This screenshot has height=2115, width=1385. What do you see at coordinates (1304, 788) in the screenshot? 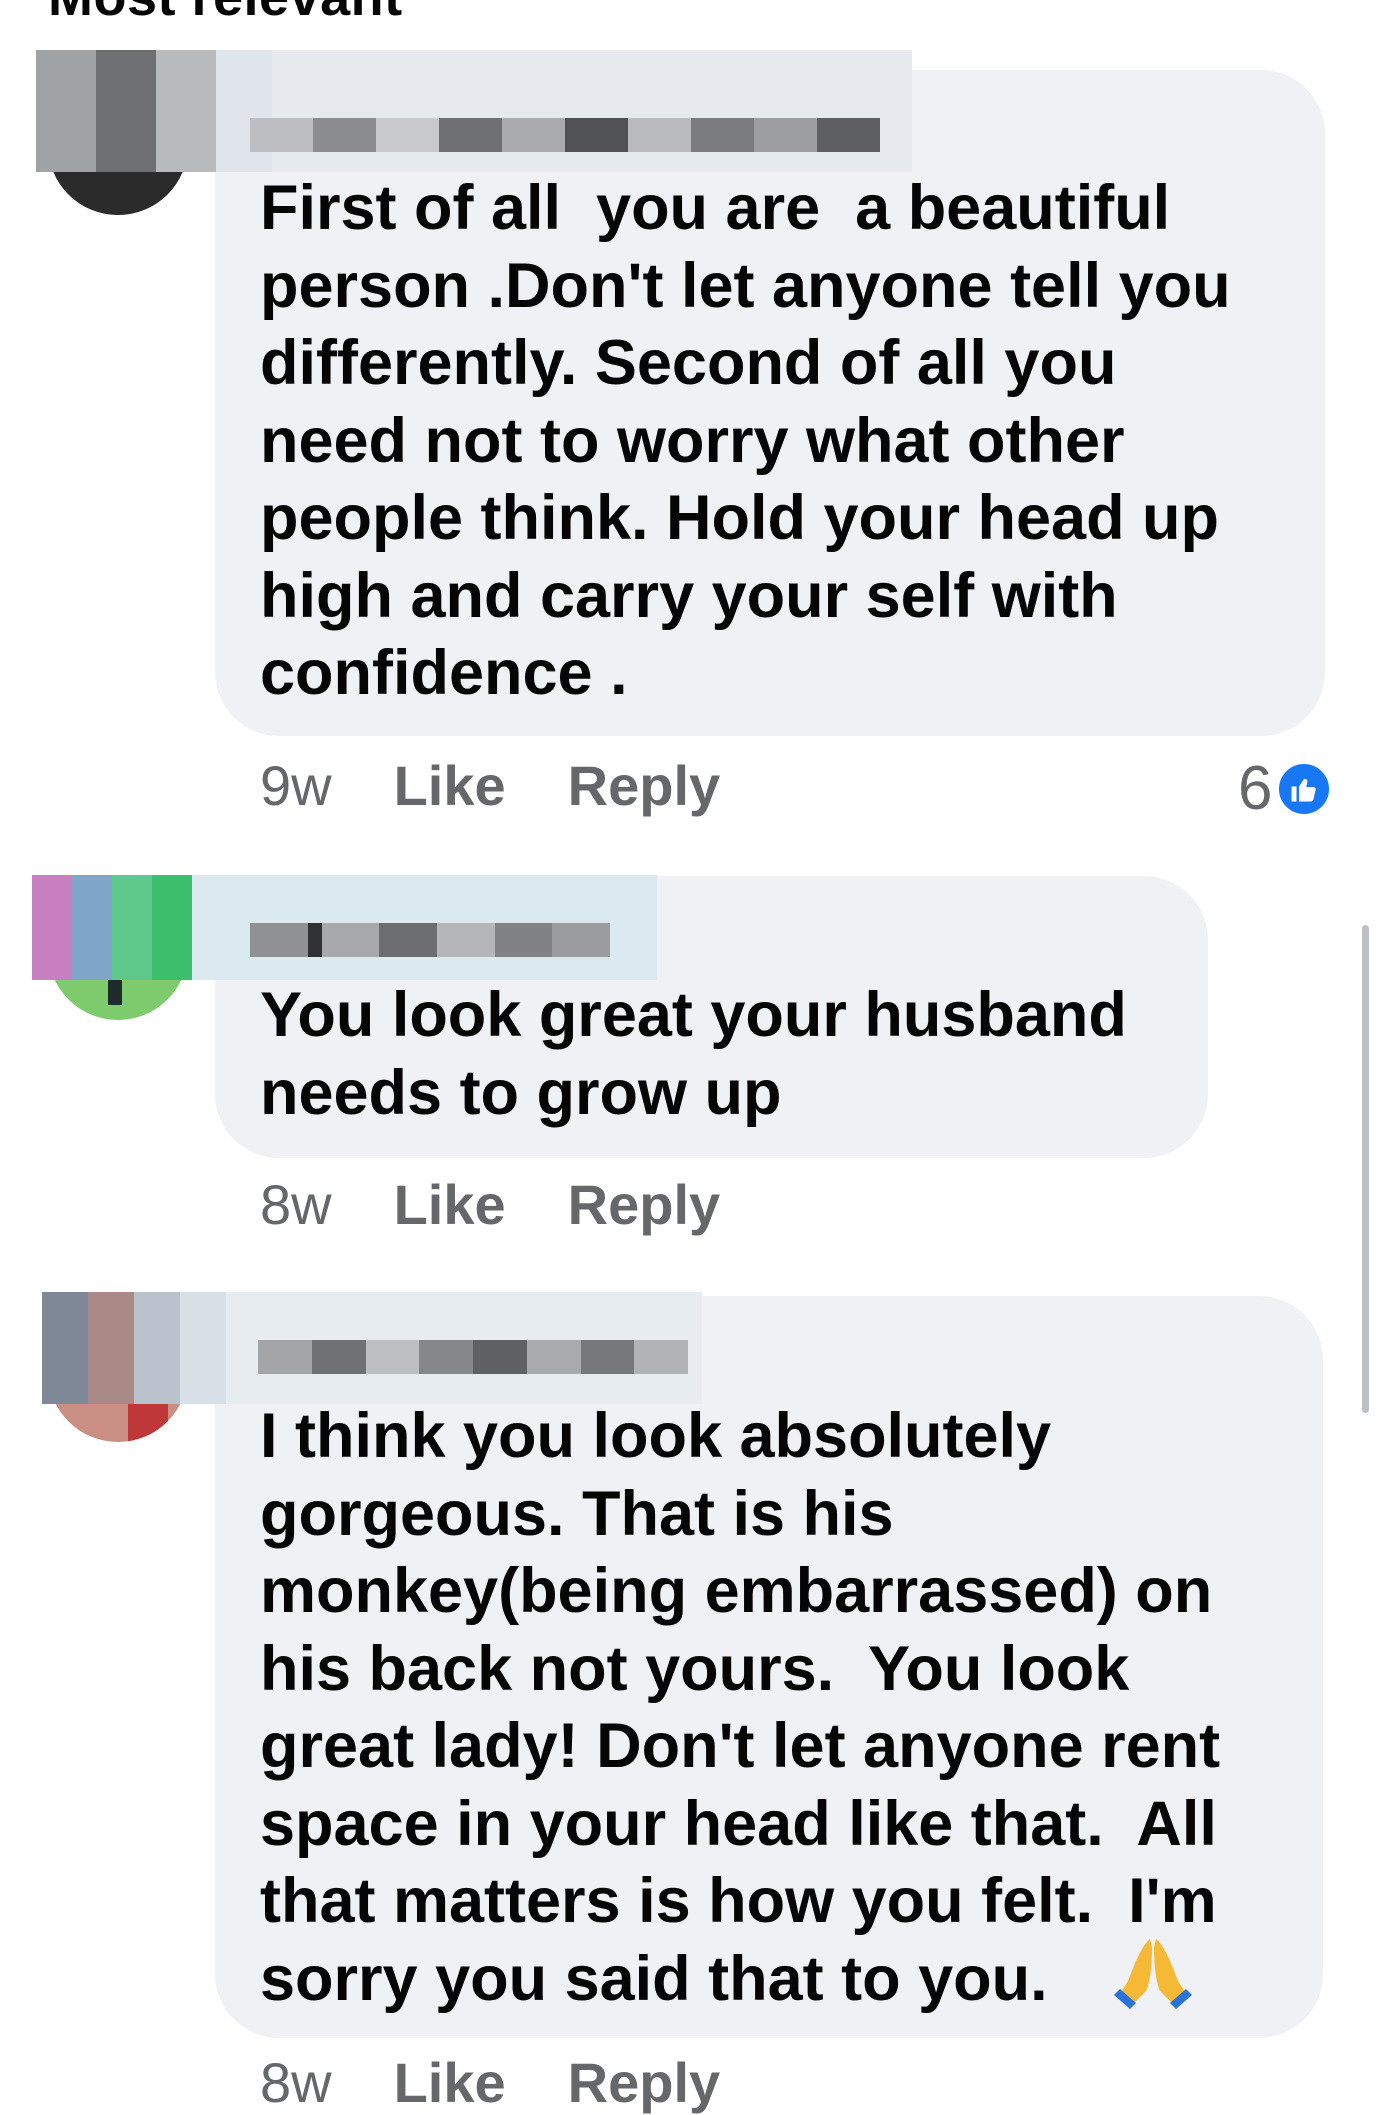
I see `thumbs-up-icon` at bounding box center [1304, 788].